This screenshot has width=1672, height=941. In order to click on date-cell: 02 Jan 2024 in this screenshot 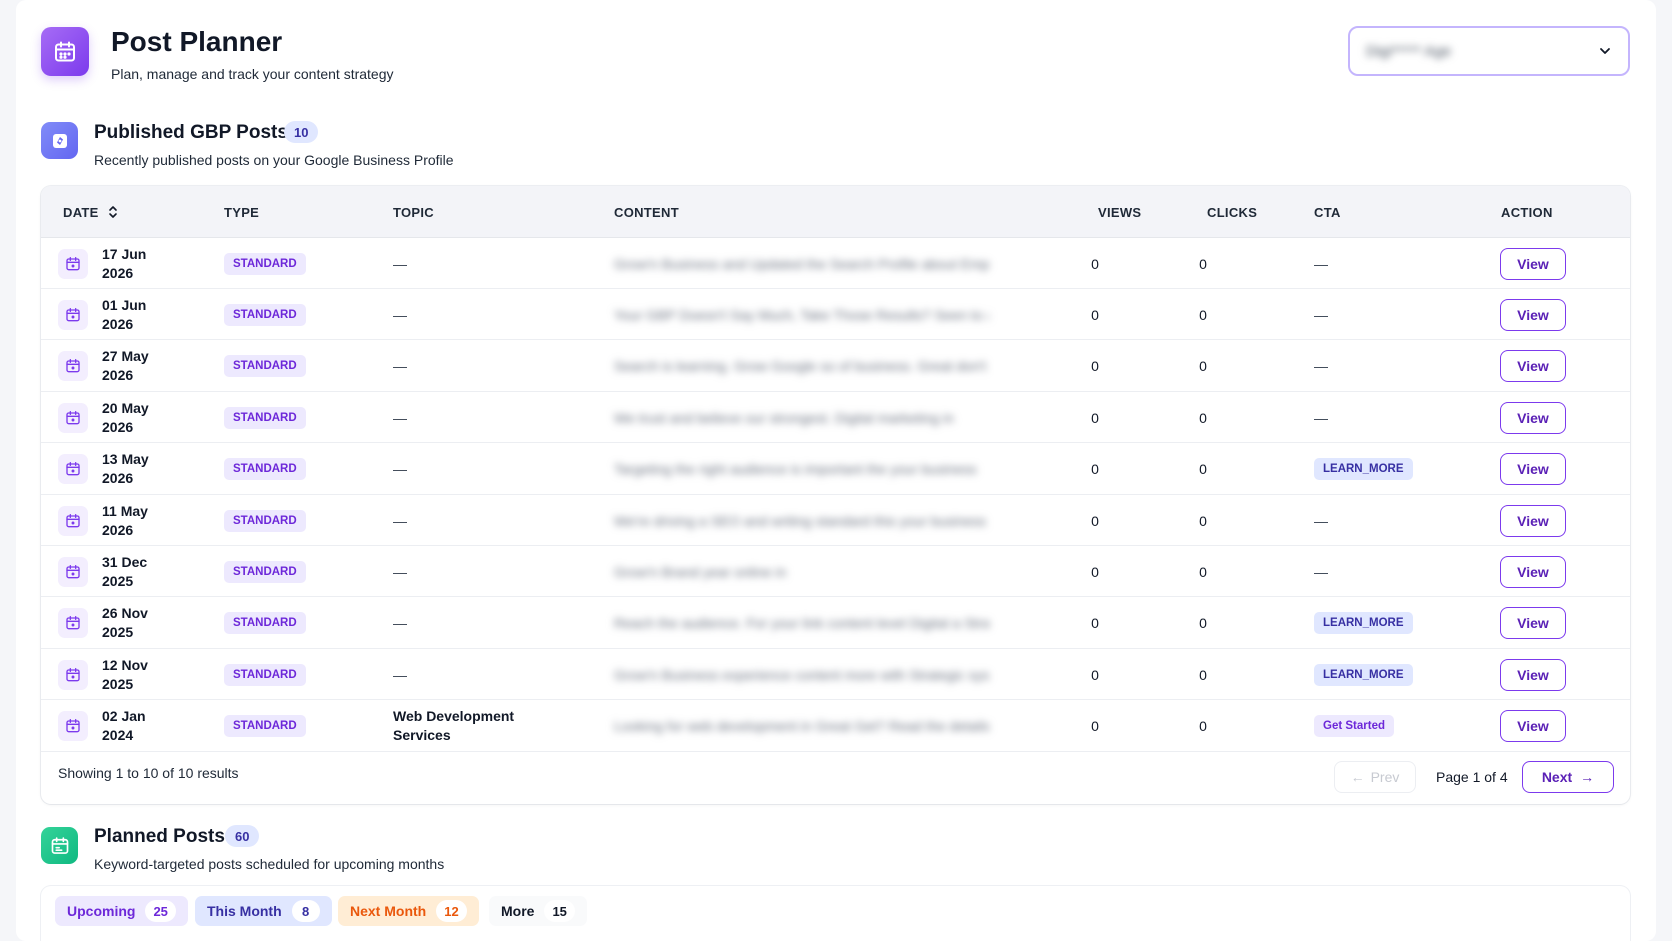, I will do `click(102, 726)`.